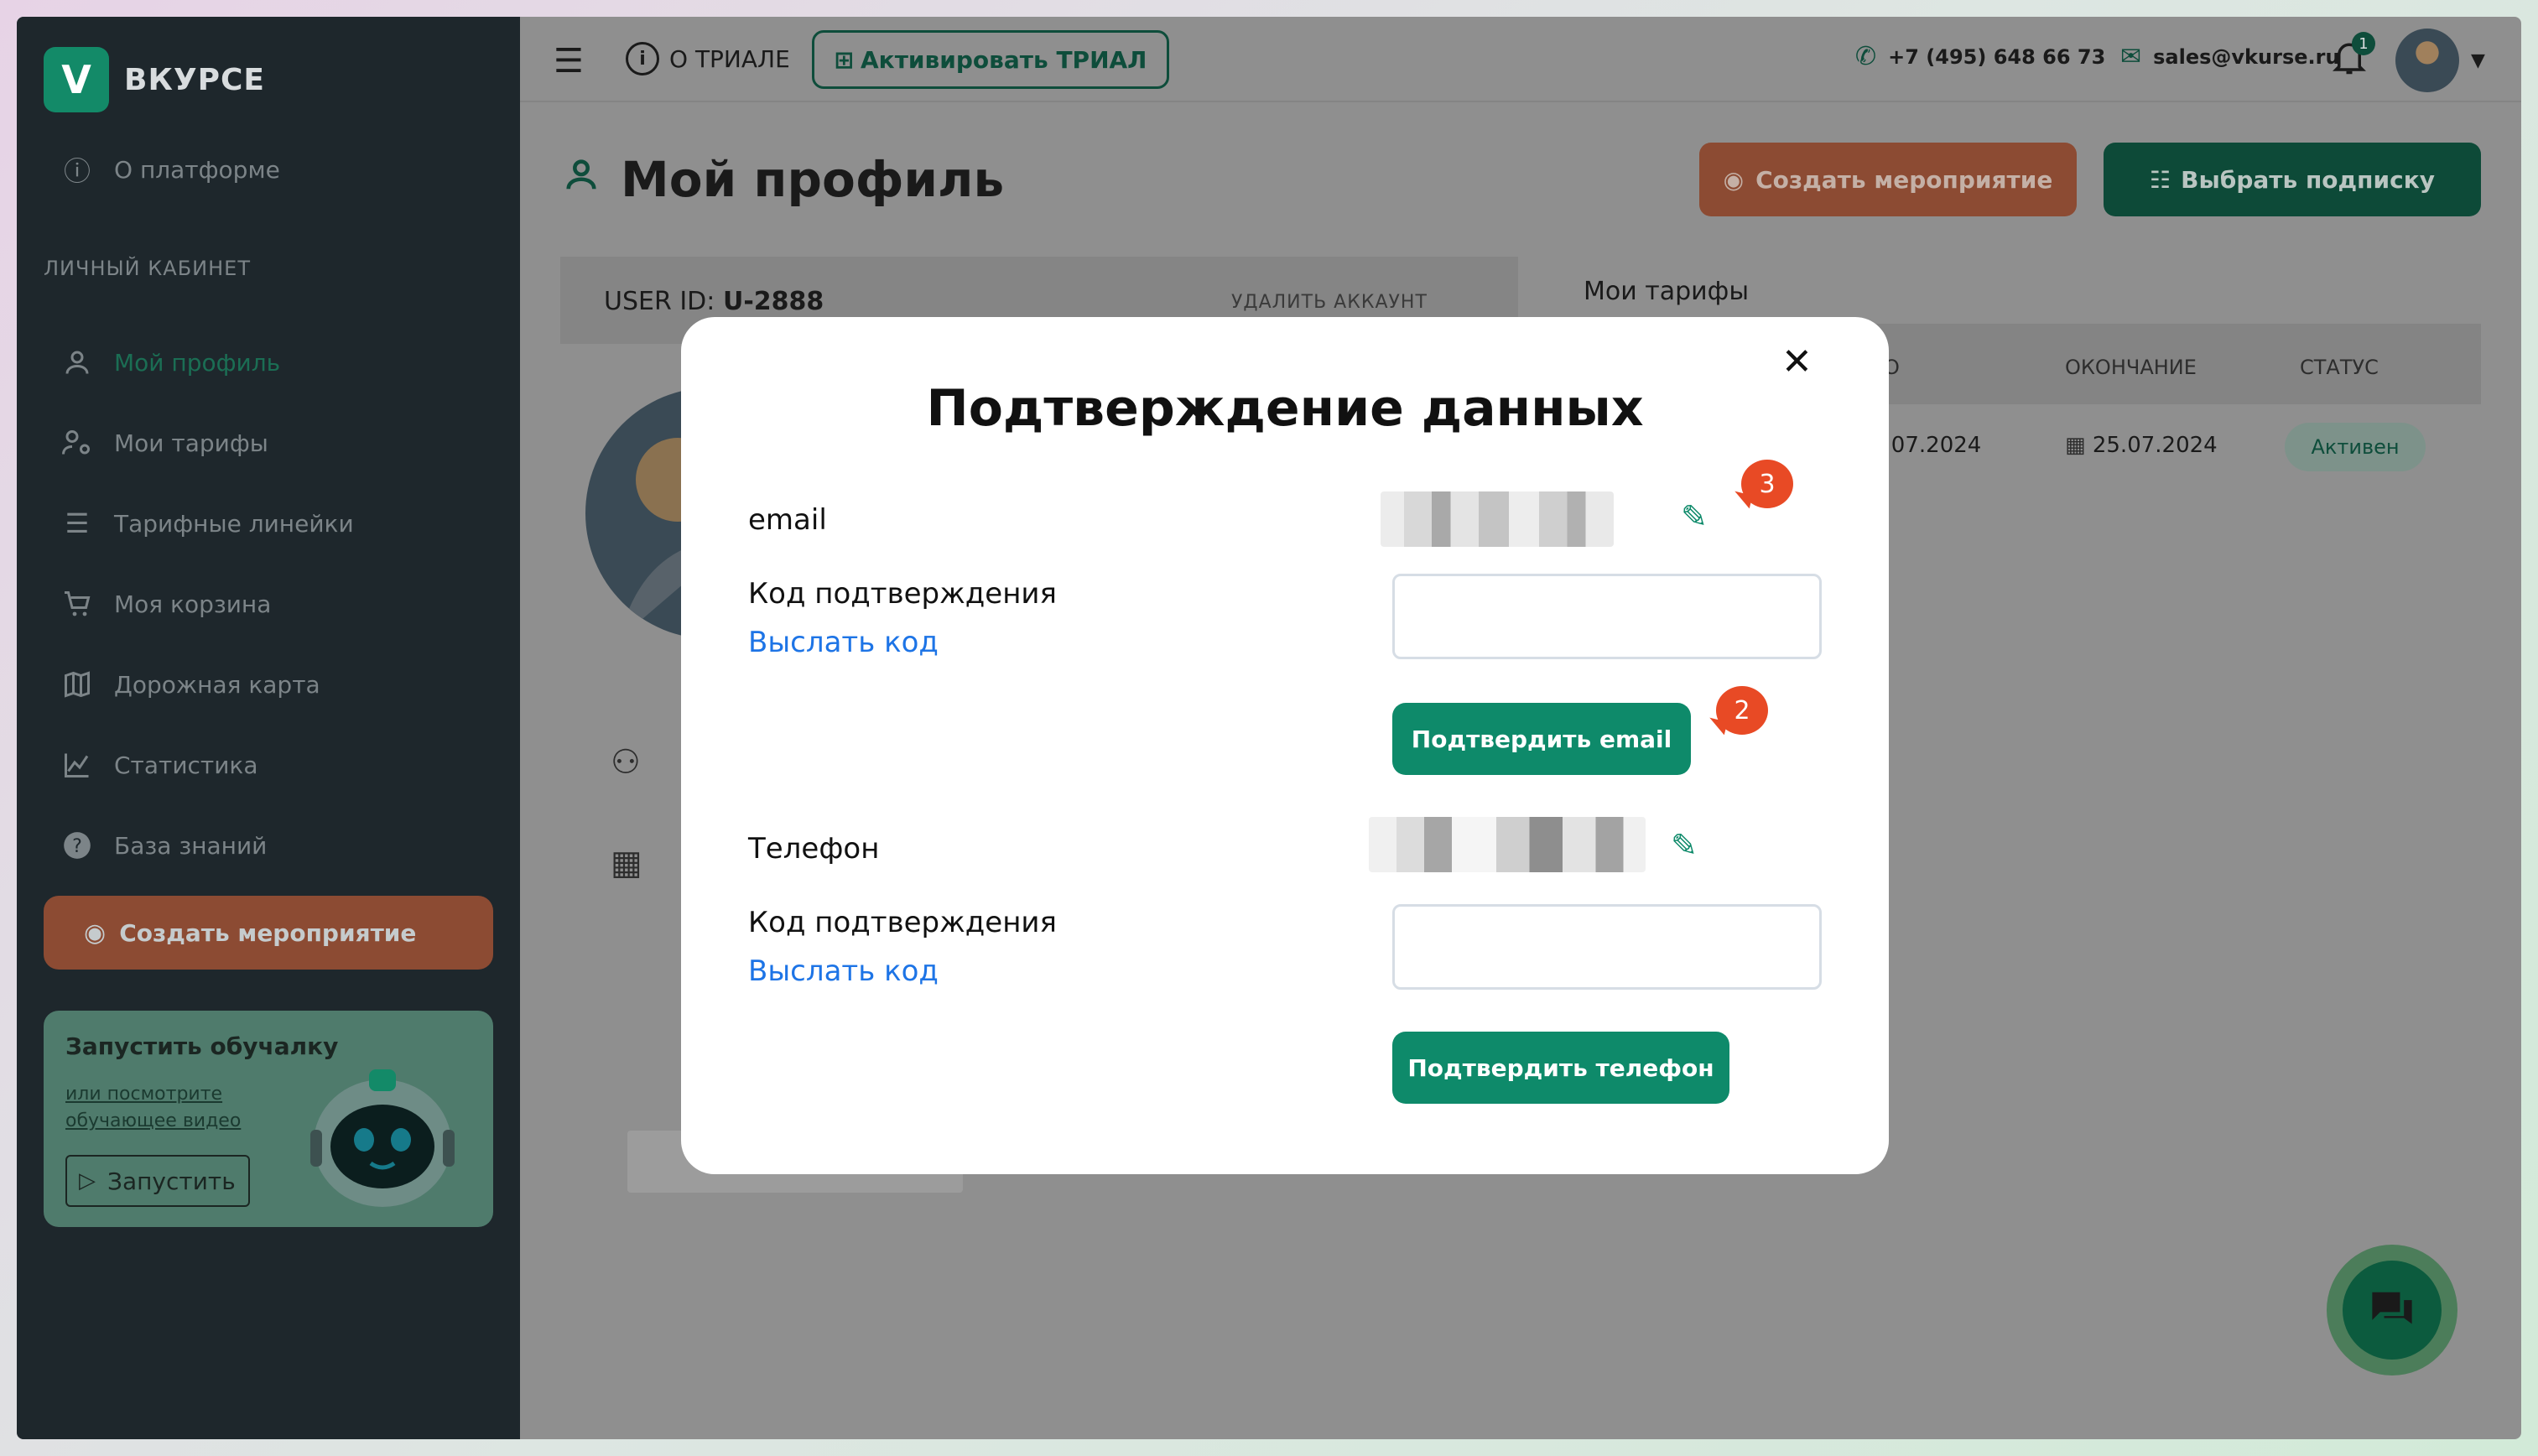 The width and height of the screenshot is (2538, 1456). What do you see at coordinates (627, 863) in the screenshot?
I see `building-icon: ▦` at bounding box center [627, 863].